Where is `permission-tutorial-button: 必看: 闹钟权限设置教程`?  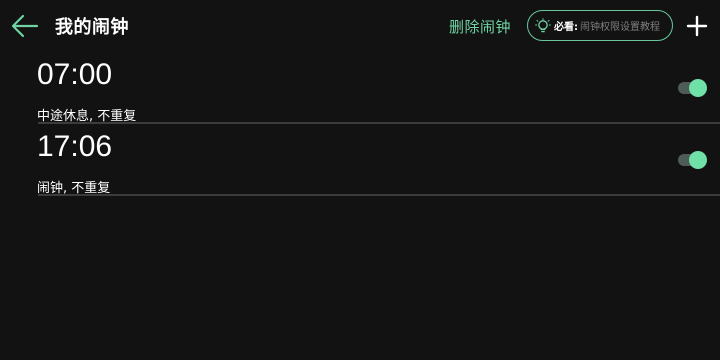 permission-tutorial-button: 必看: 闹钟权限设置教程 is located at coordinates (600, 25).